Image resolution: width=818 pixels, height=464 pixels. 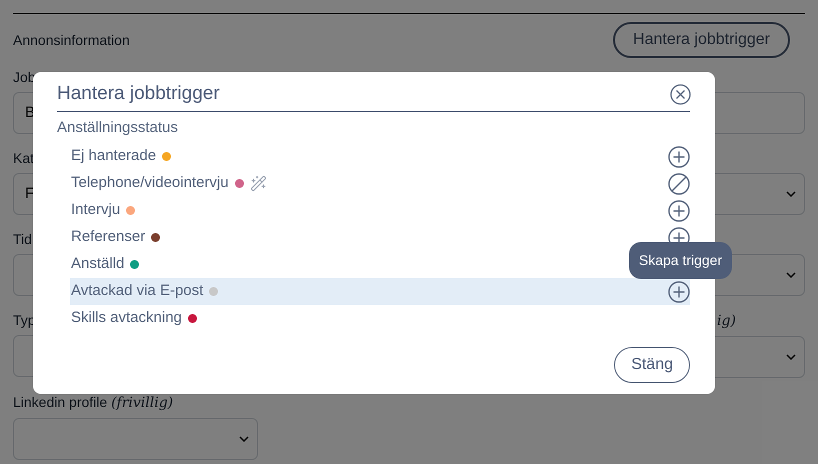 What do you see at coordinates (113, 156) in the screenshot?
I see `status-name: Ej hanterade` at bounding box center [113, 156].